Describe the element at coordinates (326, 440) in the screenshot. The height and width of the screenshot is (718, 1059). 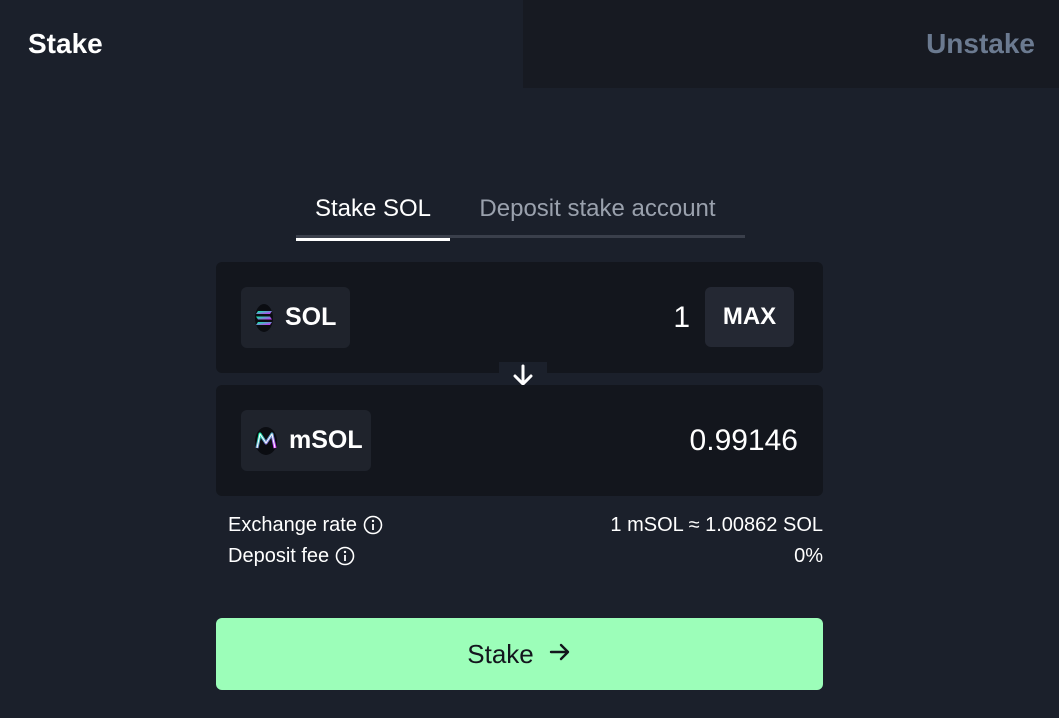
I see `to-token-label: mSOL` at that location.